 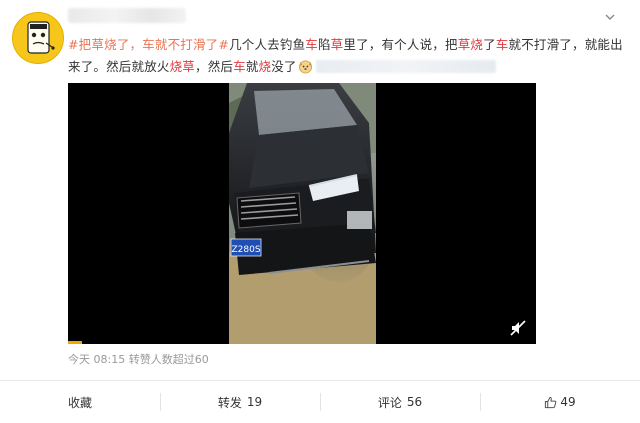 I want to click on text-segment: 里了，有个人说，把, so click(x=400, y=44).